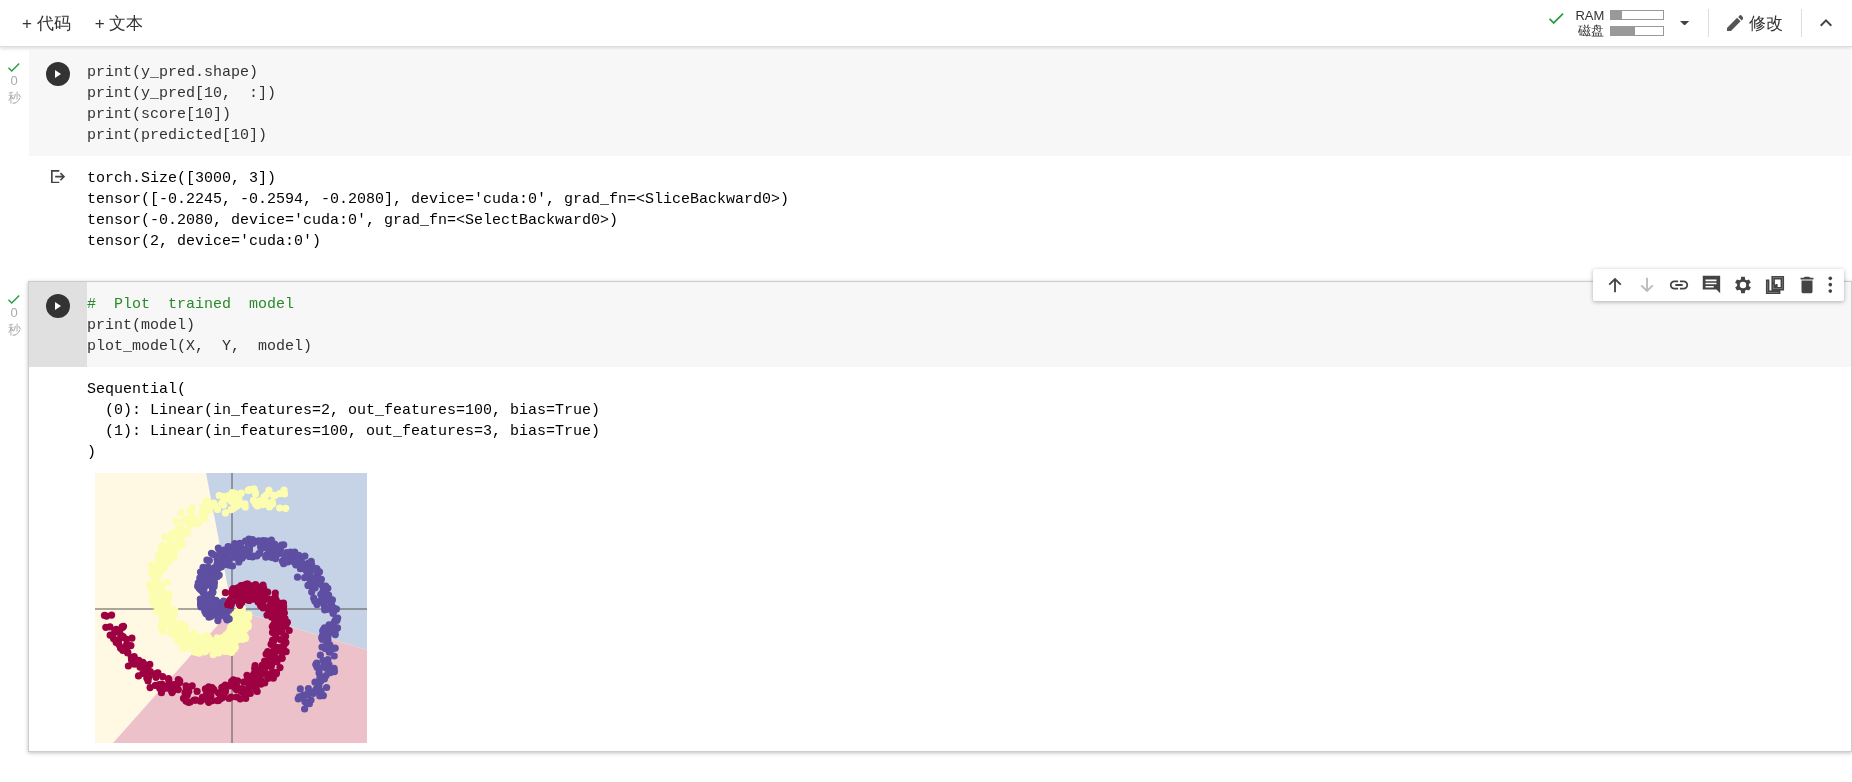 The image size is (1852, 782). Describe the element at coordinates (1607, 23) in the screenshot. I see `resources-button: RAM 磁盘` at that location.